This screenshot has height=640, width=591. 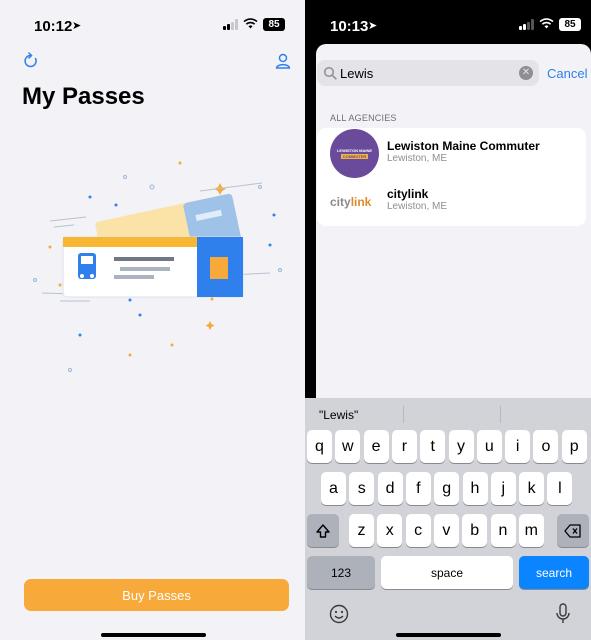 I want to click on clear-icon: ✕, so click(x=526, y=73).